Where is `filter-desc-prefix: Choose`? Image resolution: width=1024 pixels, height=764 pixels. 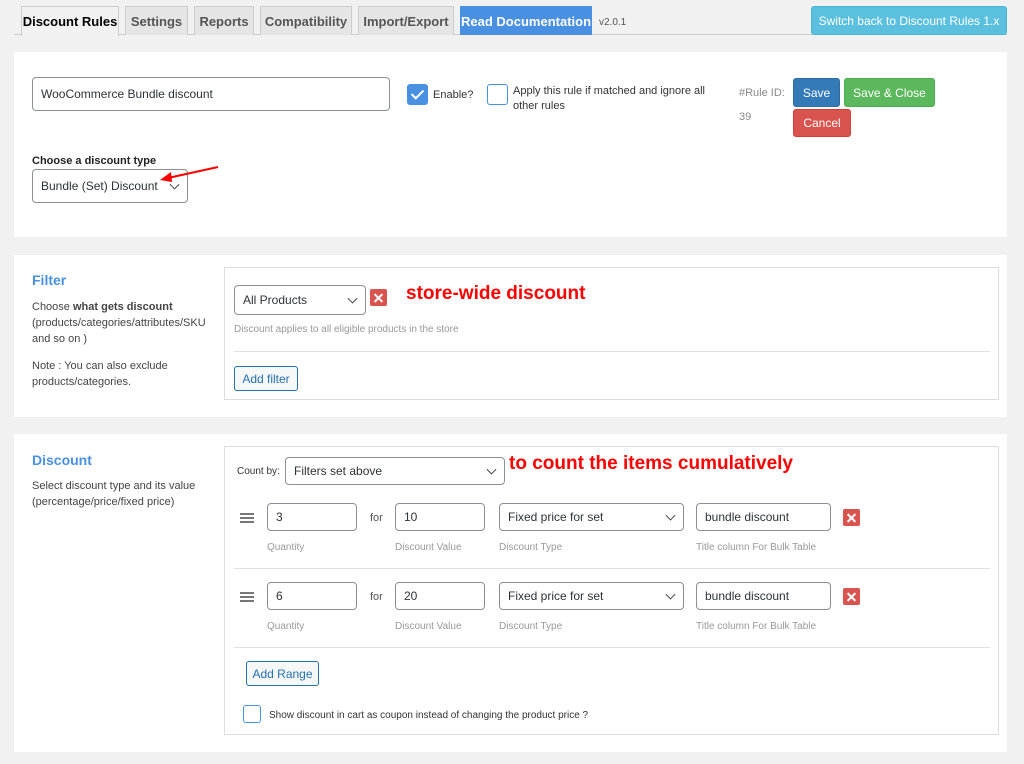
filter-desc-prefix: Choose is located at coordinates (52, 307).